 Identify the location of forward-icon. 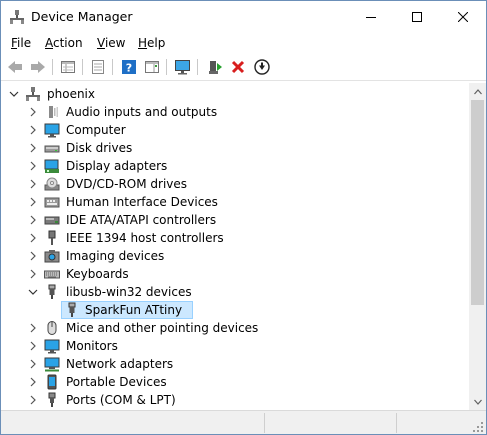
(38, 67).